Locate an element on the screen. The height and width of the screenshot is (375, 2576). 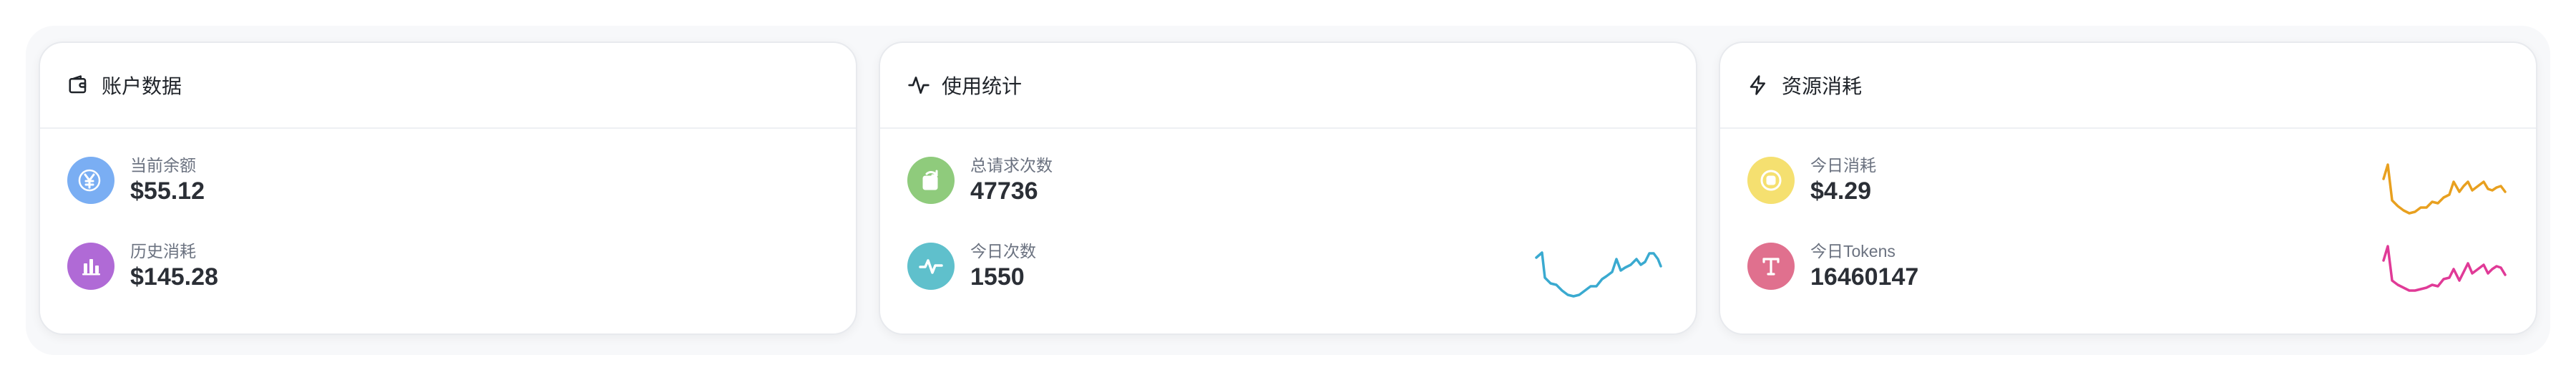
card-header: 资源消耗 is located at coordinates (2128, 86).